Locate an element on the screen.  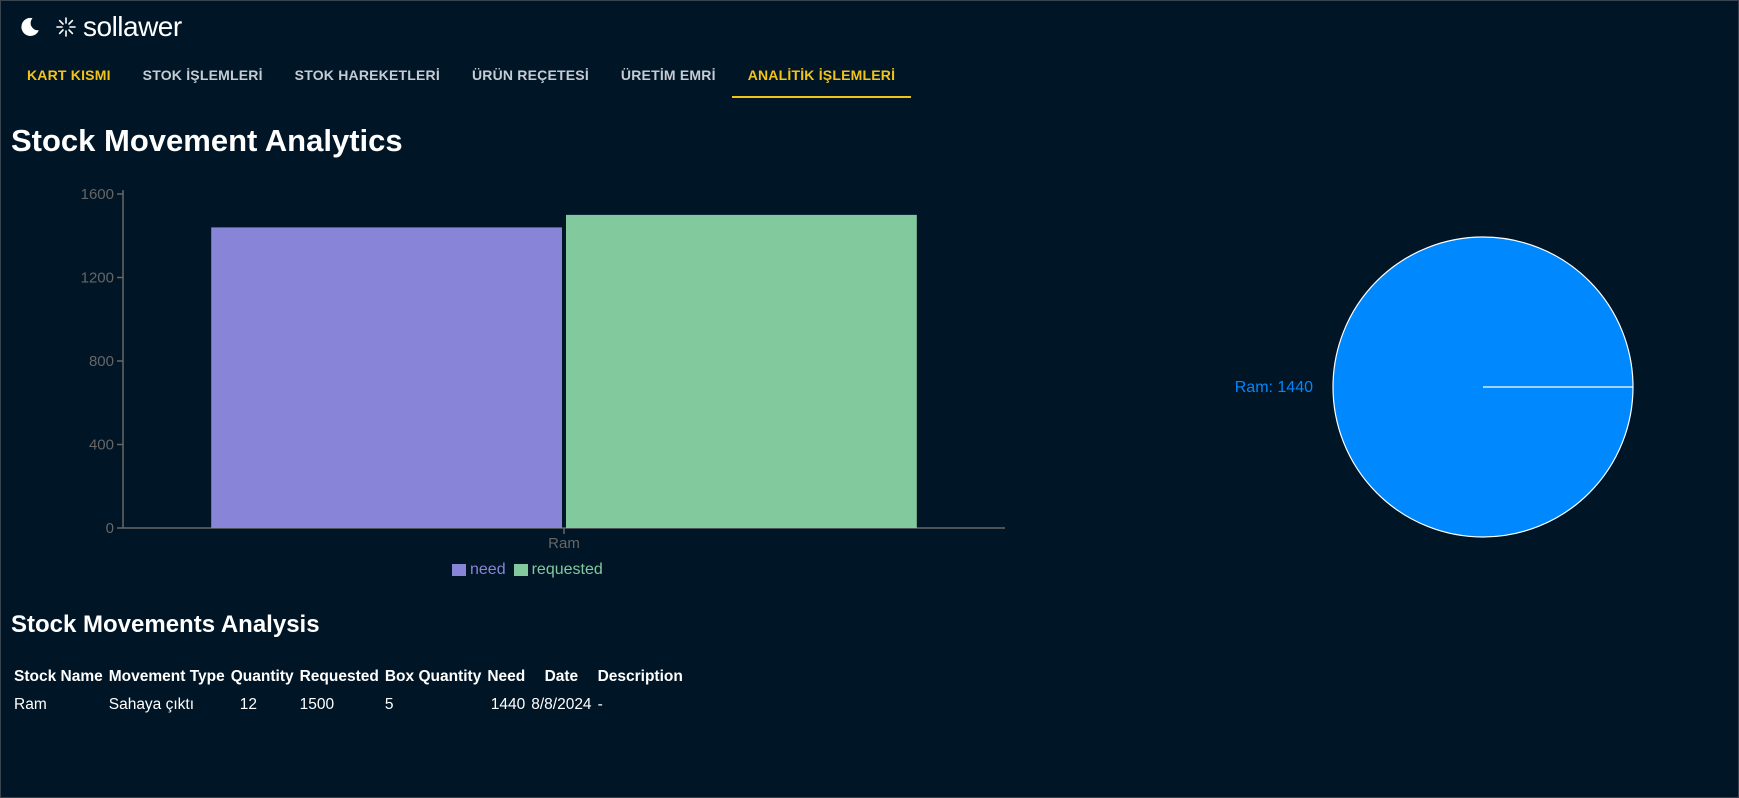
y-tick-label: 400 is located at coordinates (101, 445).